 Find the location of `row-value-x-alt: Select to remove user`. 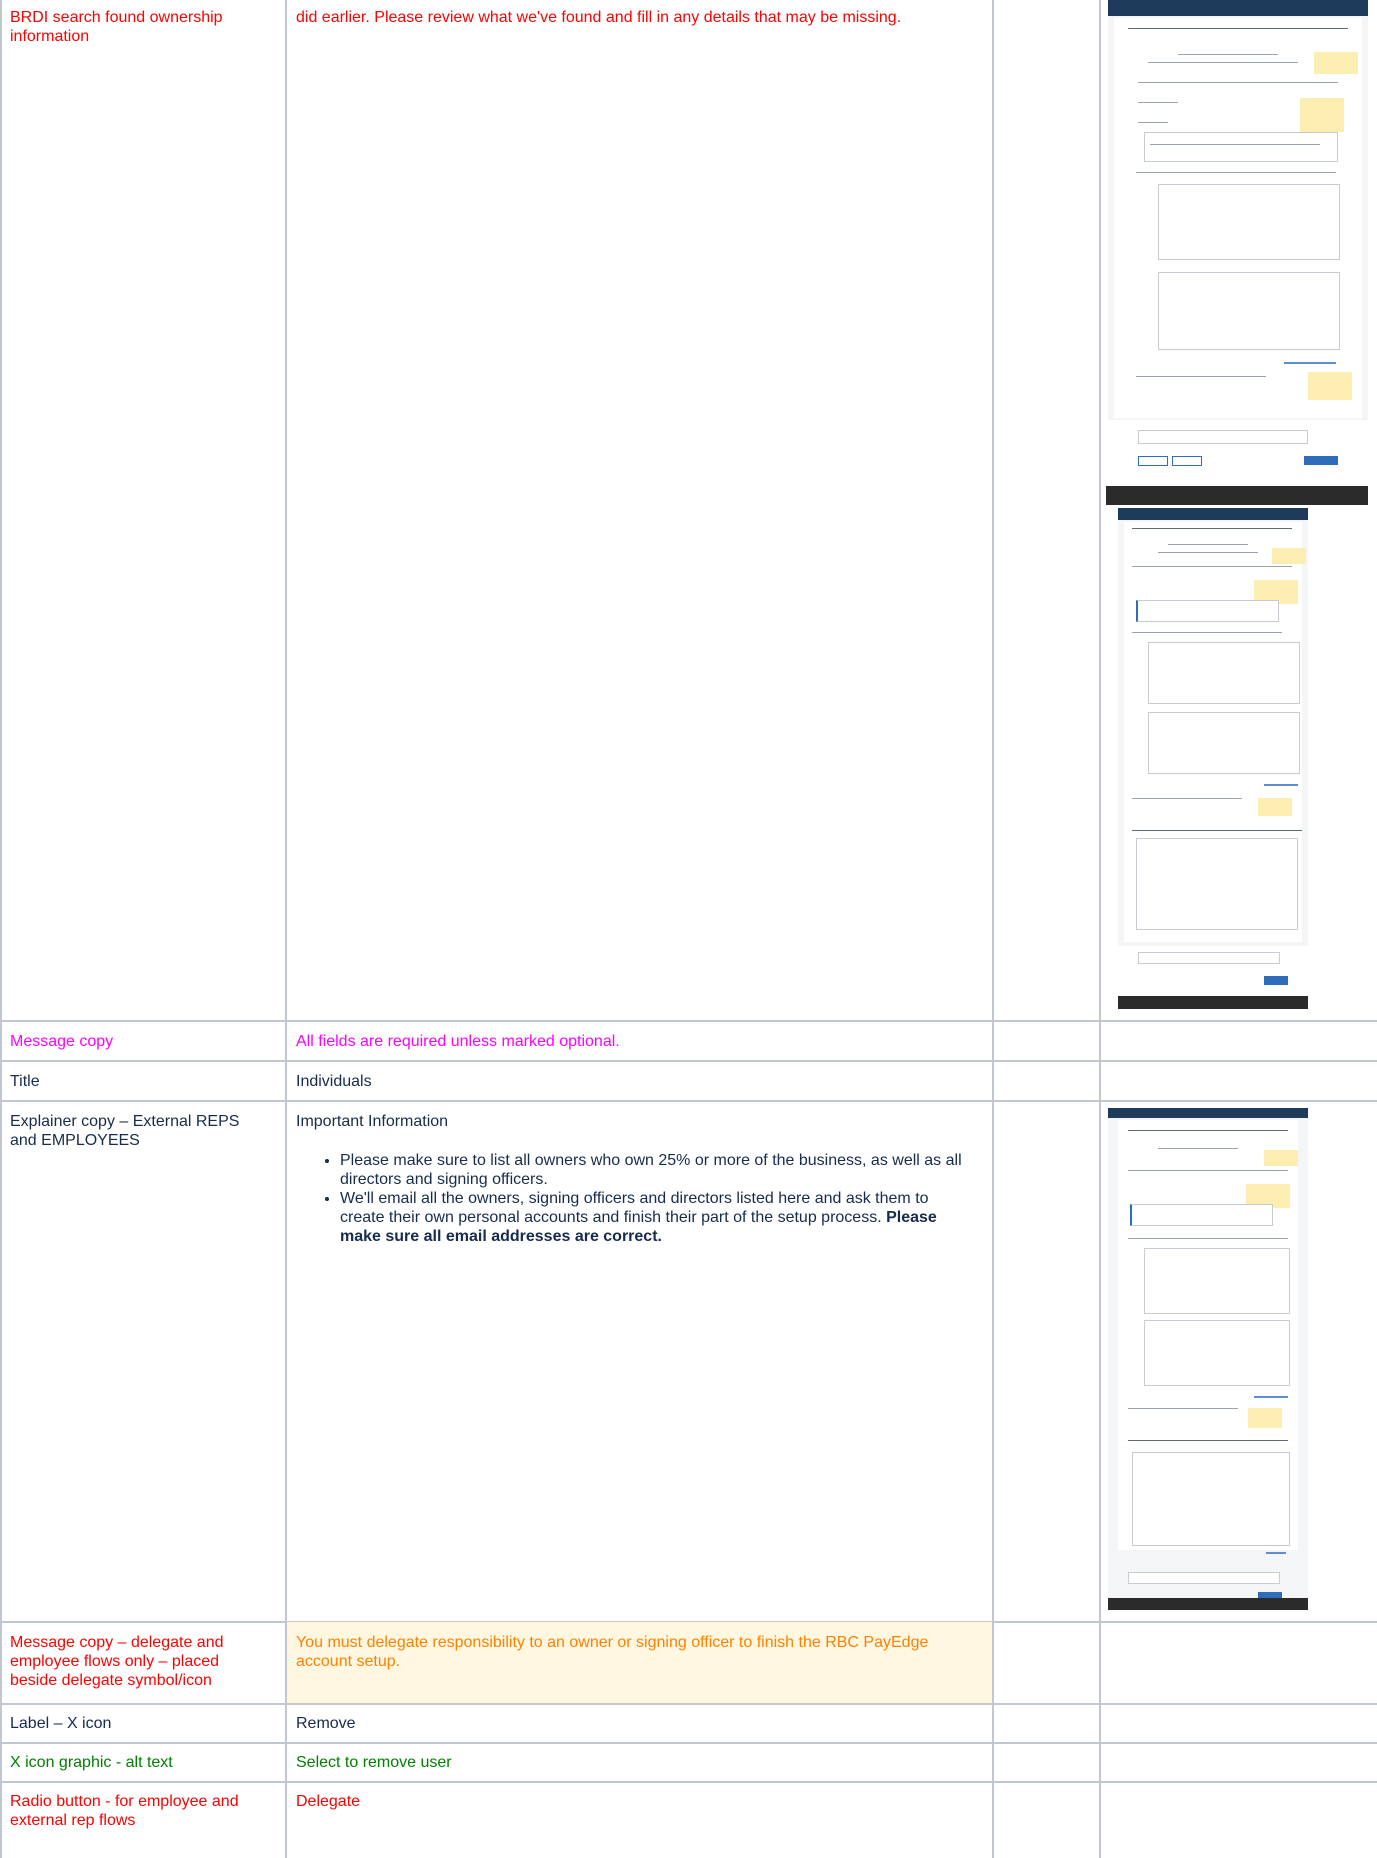

row-value-x-alt: Select to remove user is located at coordinates (374, 1762).